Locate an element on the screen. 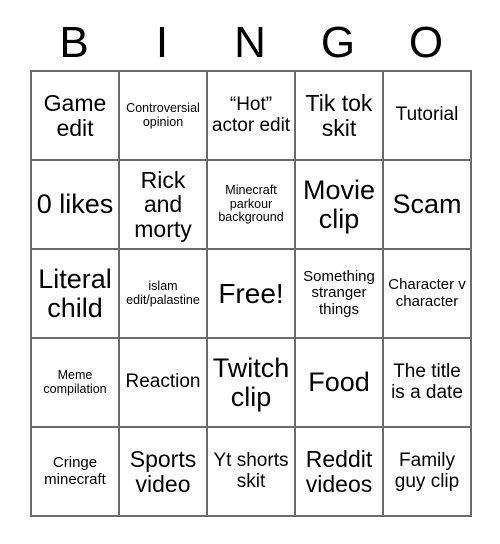 This screenshot has height=544, width=500. bingo-cell-label: Minecraft parkour background is located at coordinates (251, 204).